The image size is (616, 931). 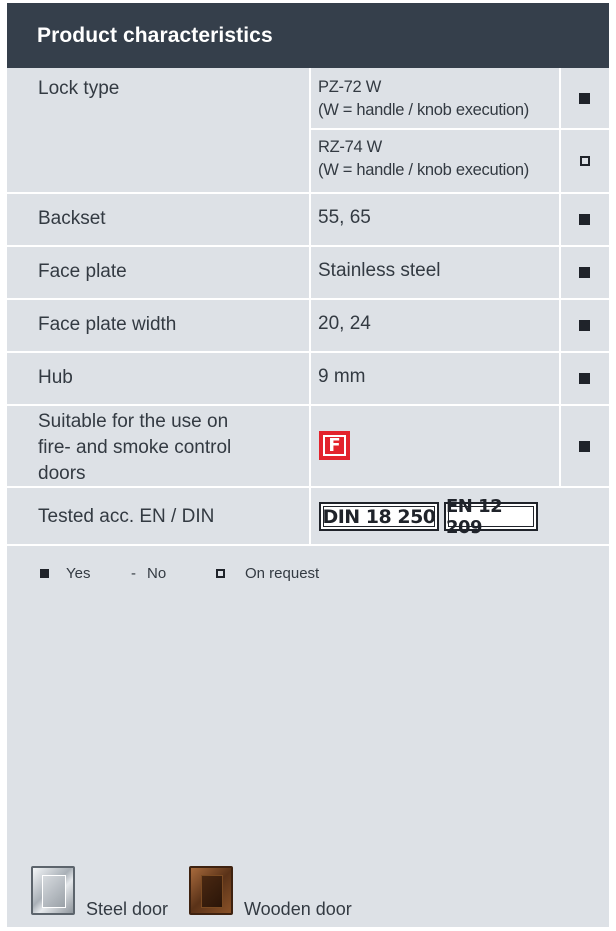 I want to click on face-plate-label-cell: Face plate, so click(x=159, y=272).